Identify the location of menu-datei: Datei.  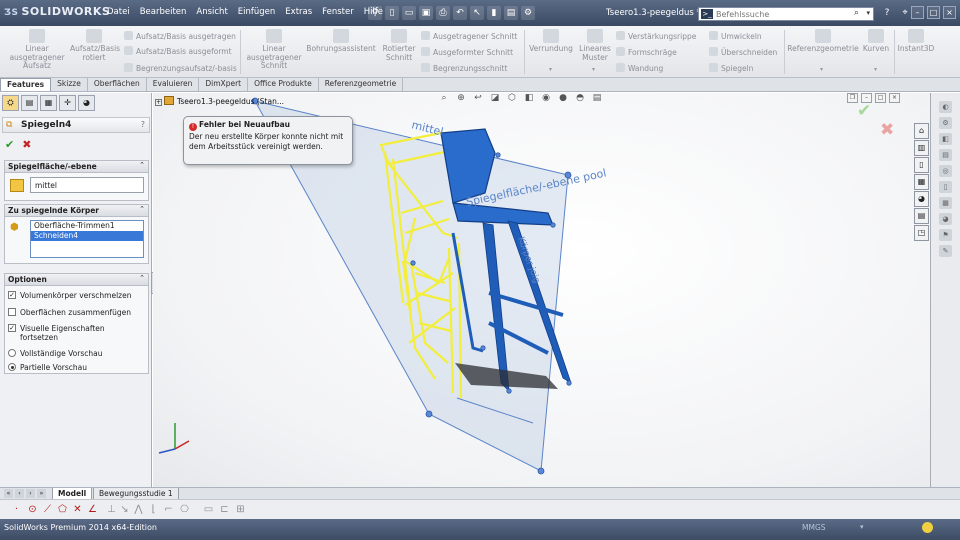
(118, 12).